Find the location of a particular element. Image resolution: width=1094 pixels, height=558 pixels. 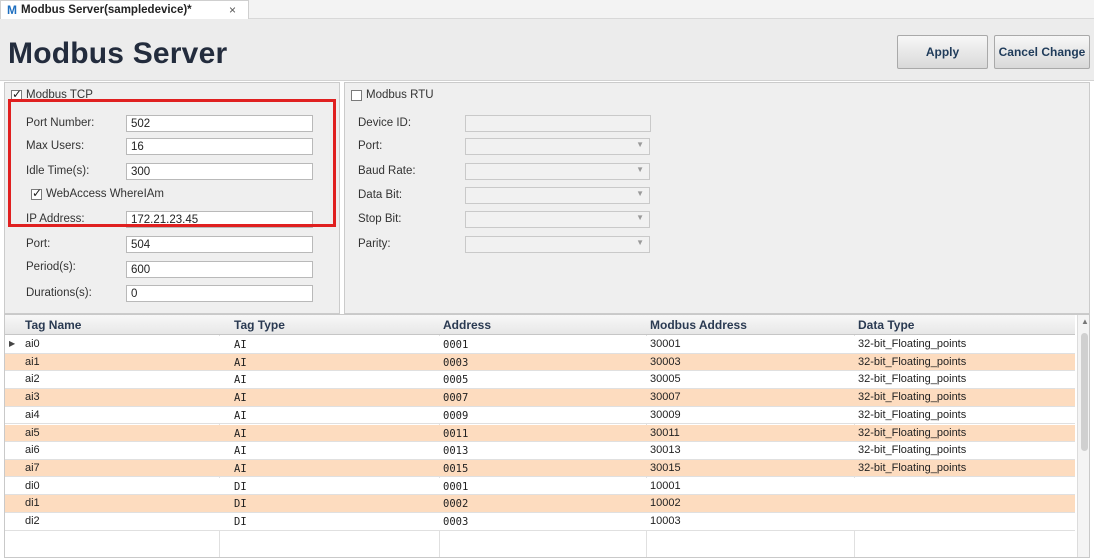

address-cell: 0002 is located at coordinates (455, 504).